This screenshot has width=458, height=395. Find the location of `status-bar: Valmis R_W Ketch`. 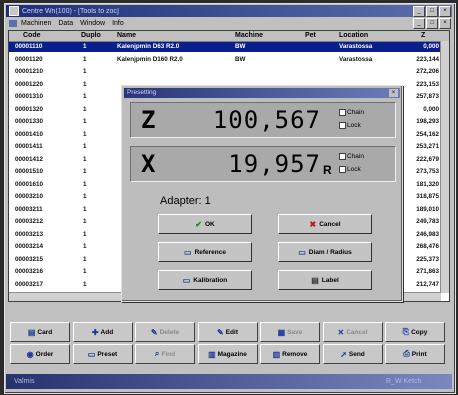

status-bar: Valmis R_W Ketch is located at coordinates (229, 381).